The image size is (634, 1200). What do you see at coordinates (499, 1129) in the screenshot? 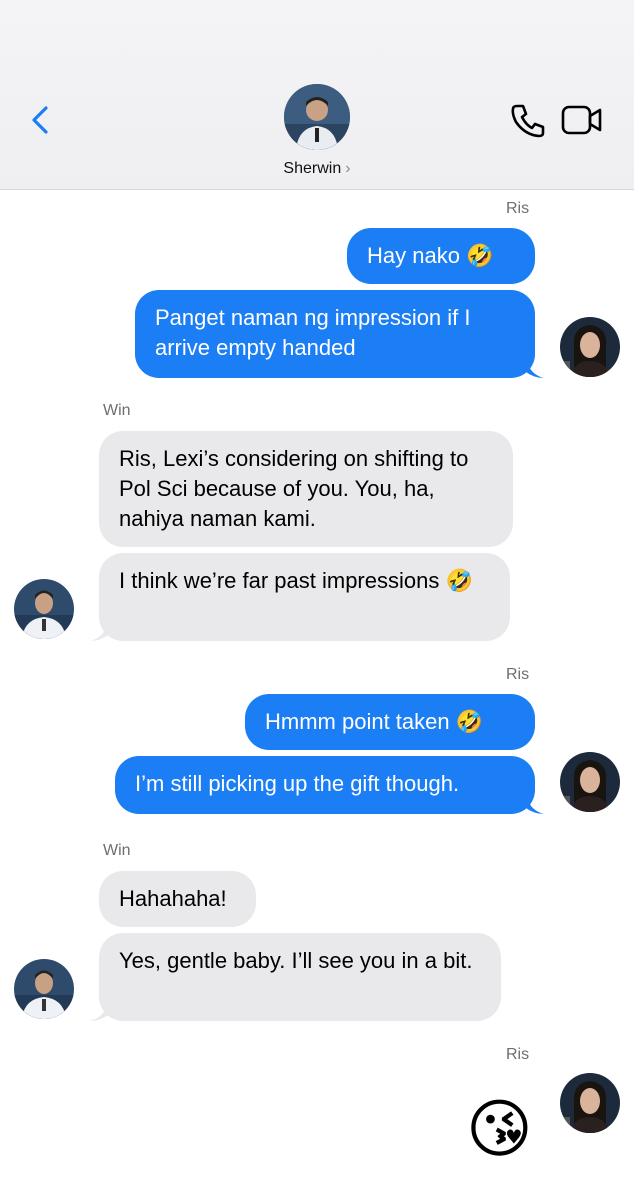
I see `emoji-message: 😘` at bounding box center [499, 1129].